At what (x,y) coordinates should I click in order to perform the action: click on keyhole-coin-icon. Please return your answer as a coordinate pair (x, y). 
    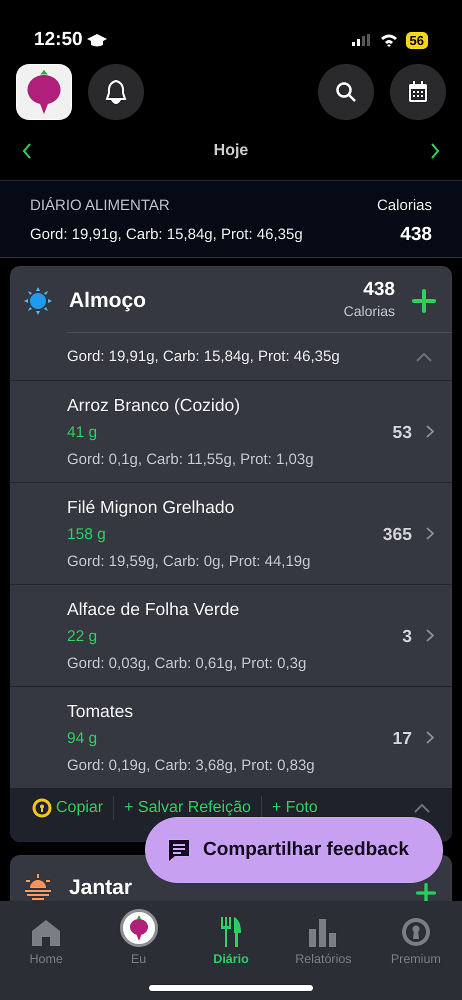
    Looking at the image, I should click on (42, 808).